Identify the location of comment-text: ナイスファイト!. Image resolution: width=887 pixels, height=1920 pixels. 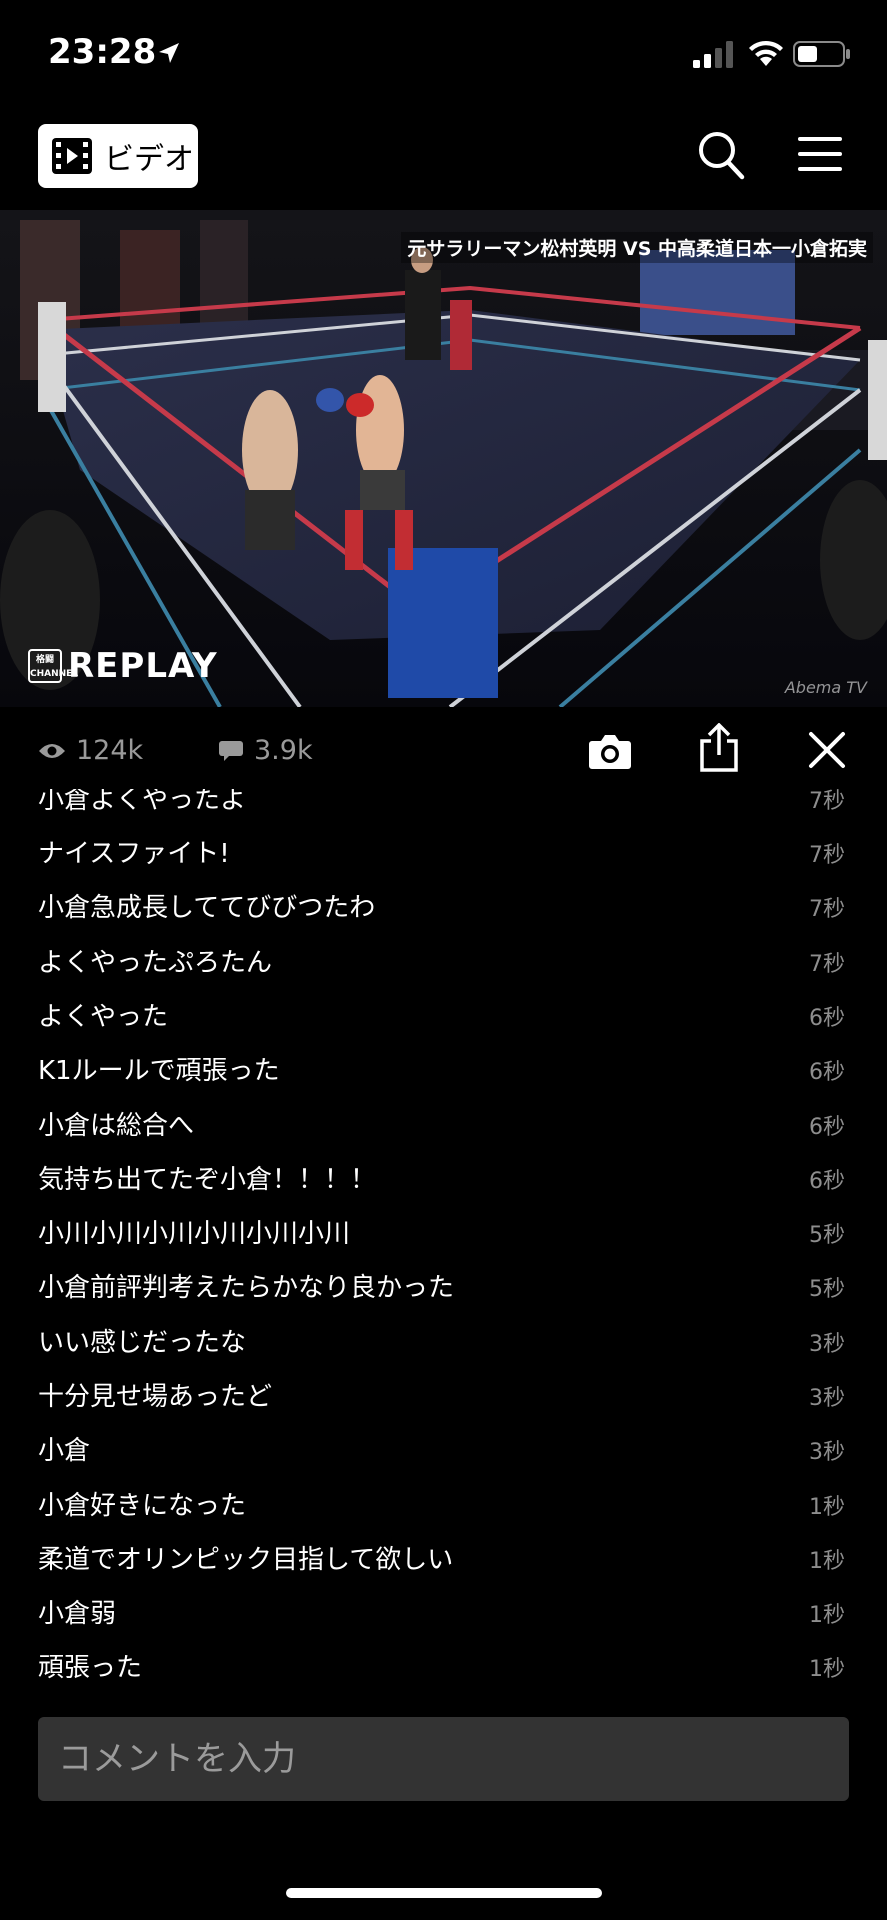
(134, 854).